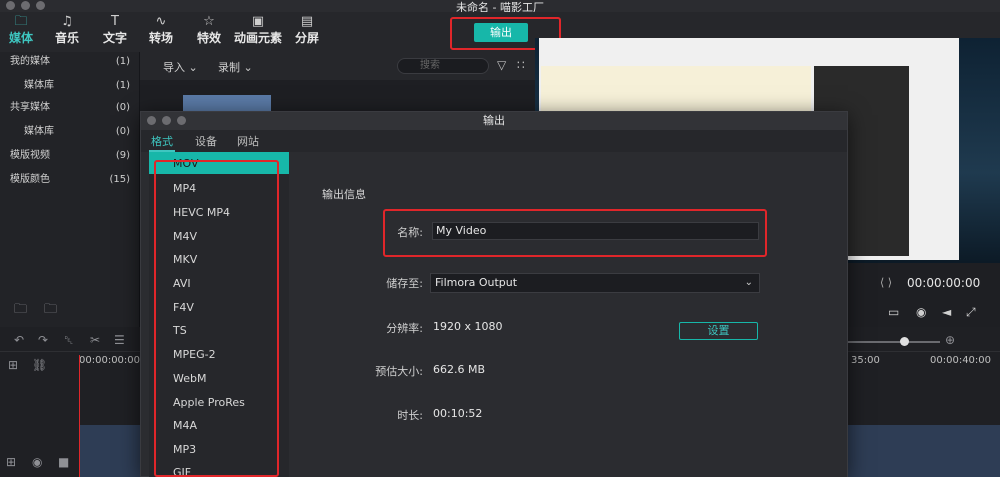  What do you see at coordinates (494, 141) in the screenshot?
I see `dialog-tabs: 格式 设备 网站` at bounding box center [494, 141].